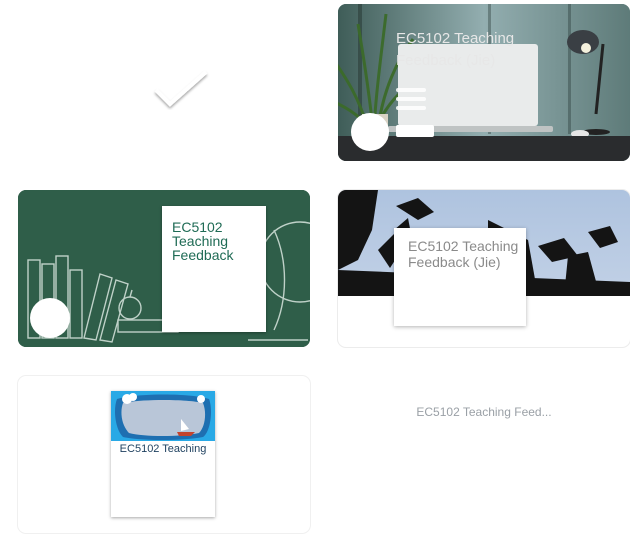 Image resolution: width=630 pixels, height=534 pixels. Describe the element at coordinates (460, 277) in the screenshot. I see `document-preview: EC5102 Teaching Feedback (Jie)` at that location.